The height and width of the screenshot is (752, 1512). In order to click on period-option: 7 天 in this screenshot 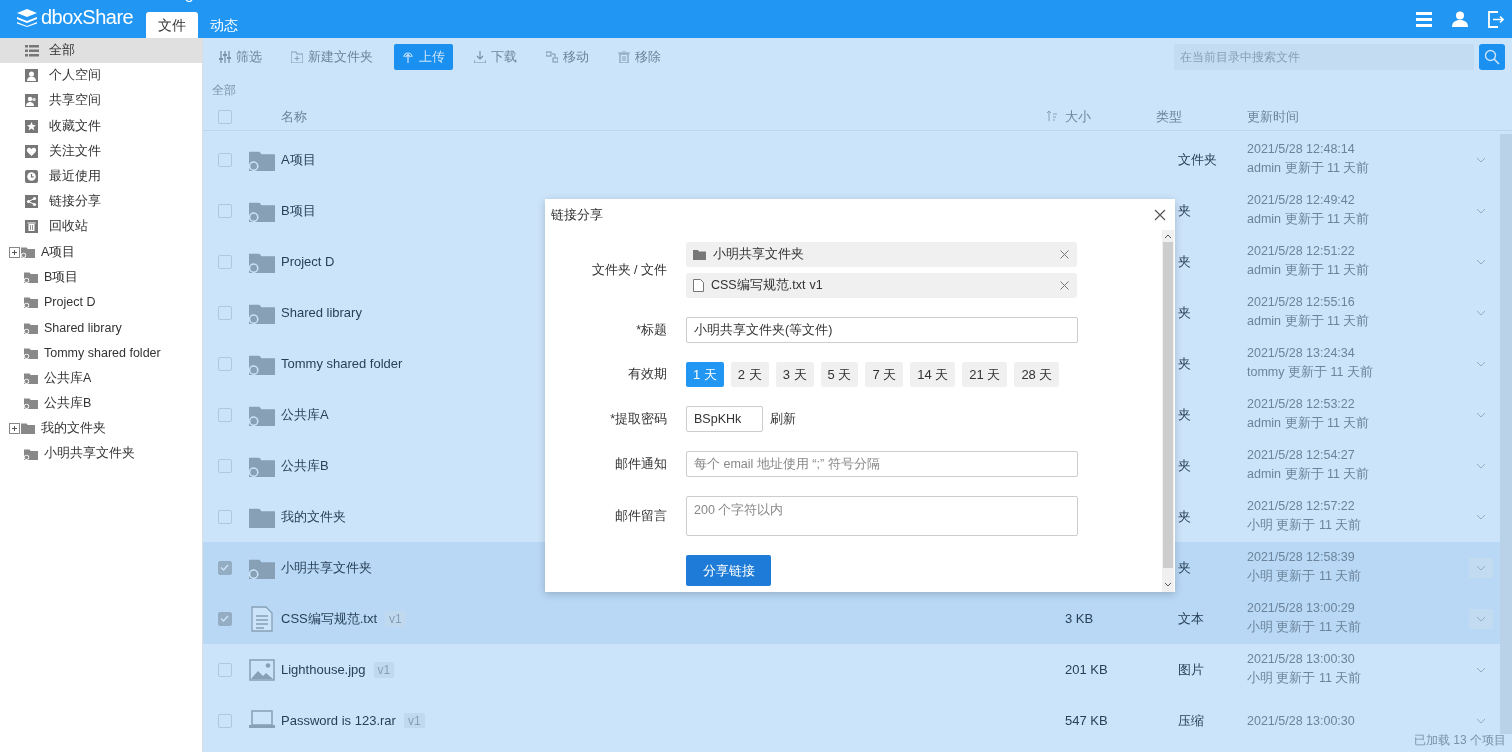, I will do `click(884, 374)`.